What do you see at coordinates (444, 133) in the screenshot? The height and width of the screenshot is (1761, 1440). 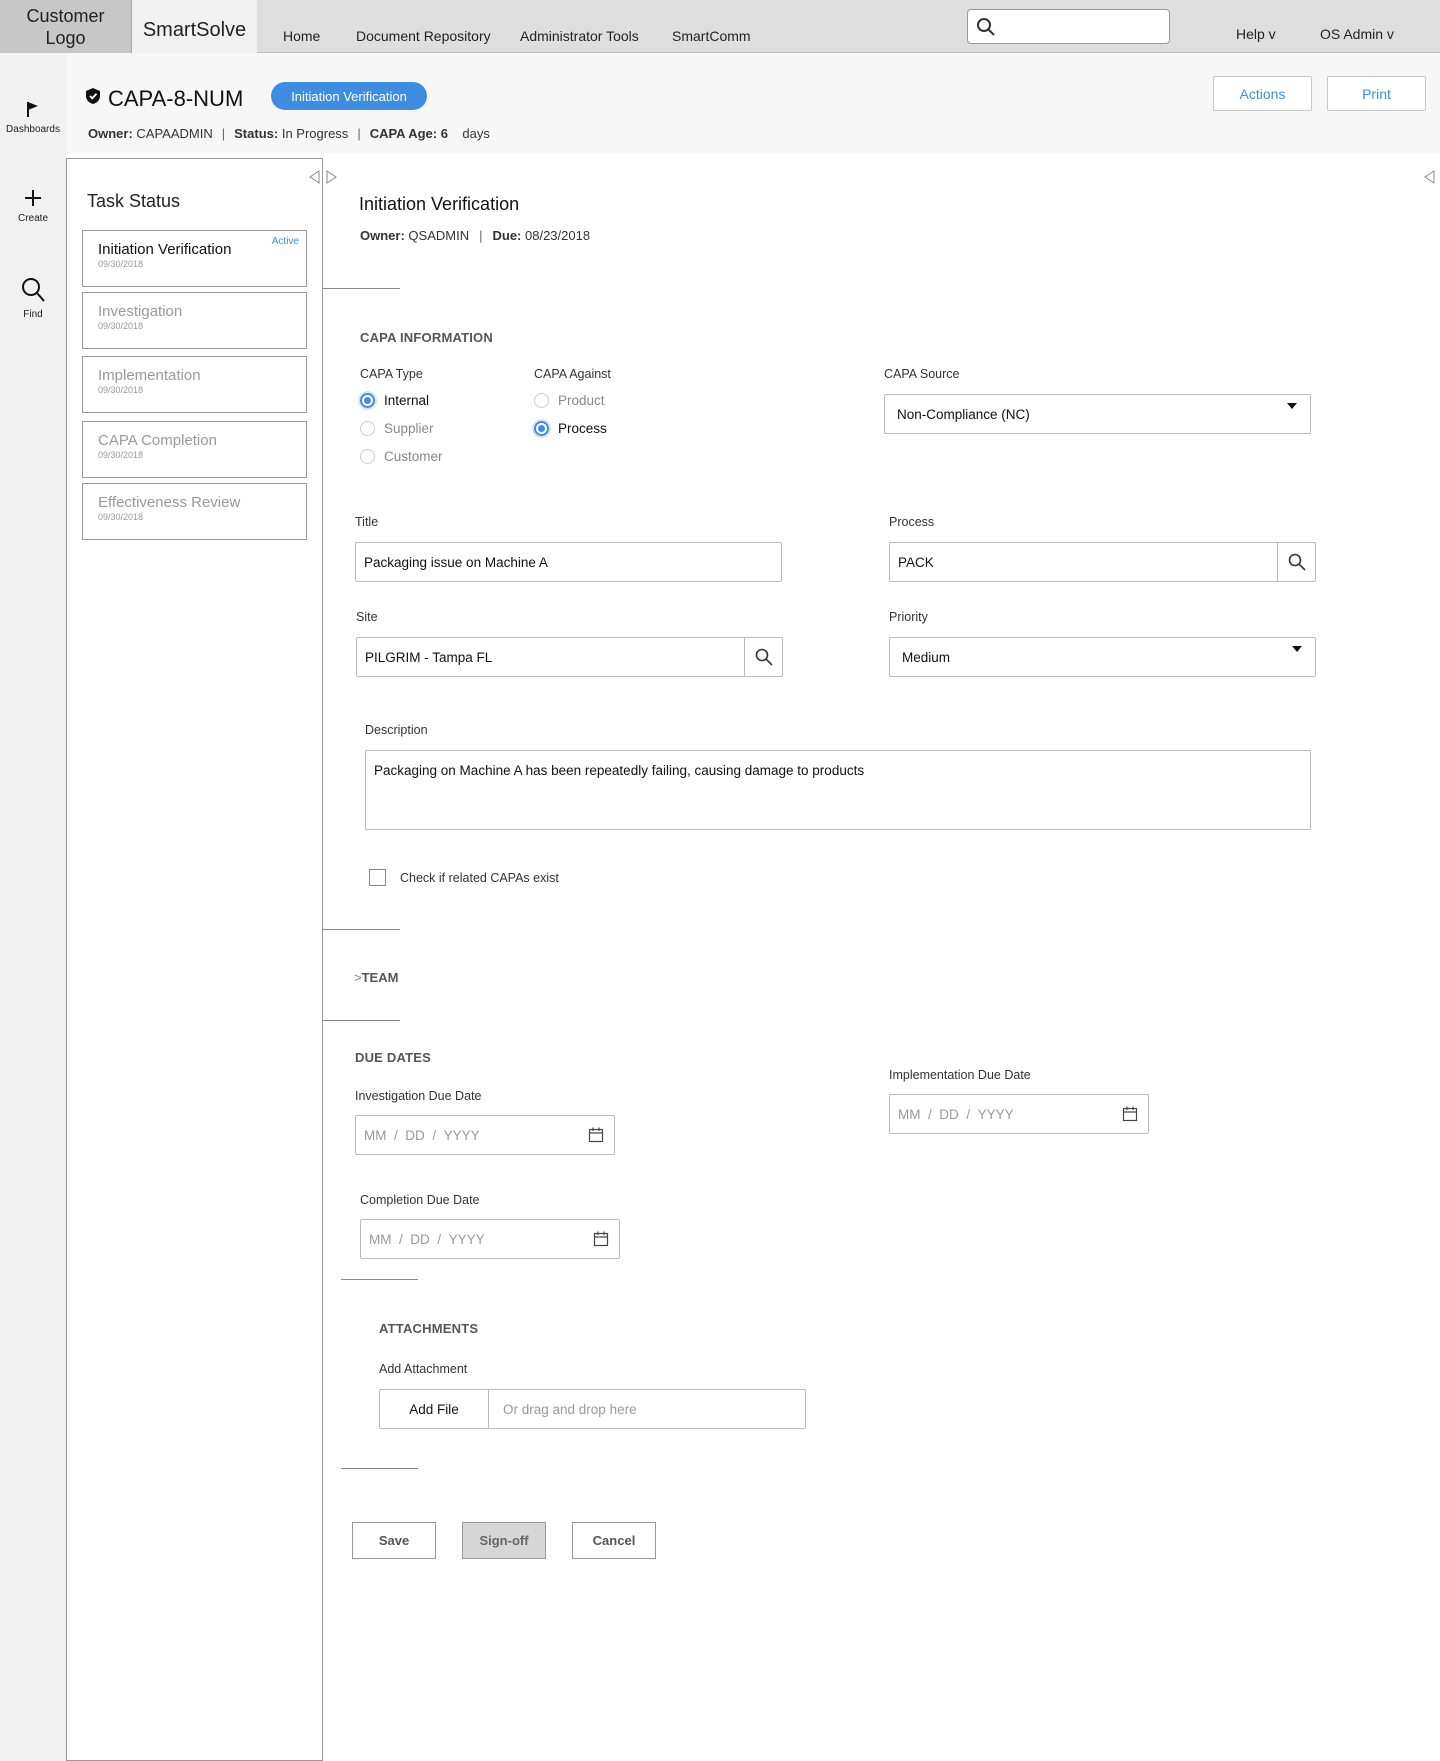 I see `age-value: 6` at bounding box center [444, 133].